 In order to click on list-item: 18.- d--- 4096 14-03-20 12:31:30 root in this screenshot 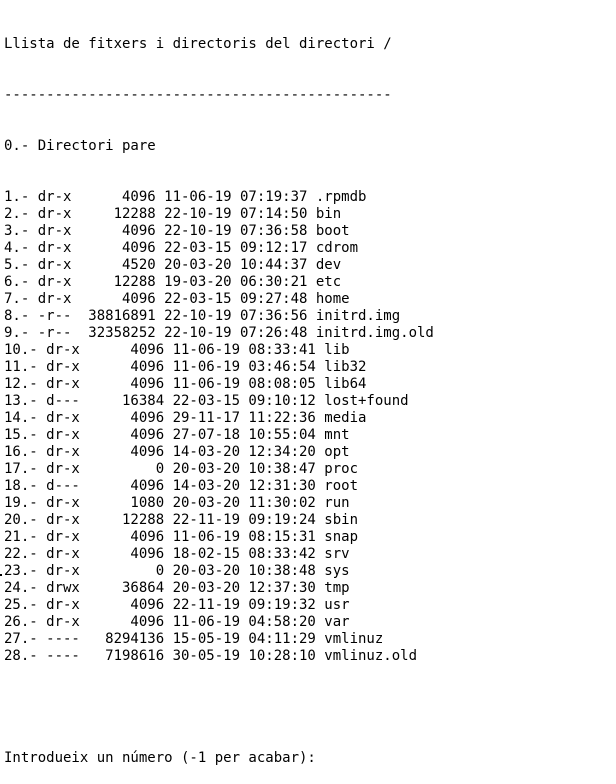, I will do `click(181, 486)`.